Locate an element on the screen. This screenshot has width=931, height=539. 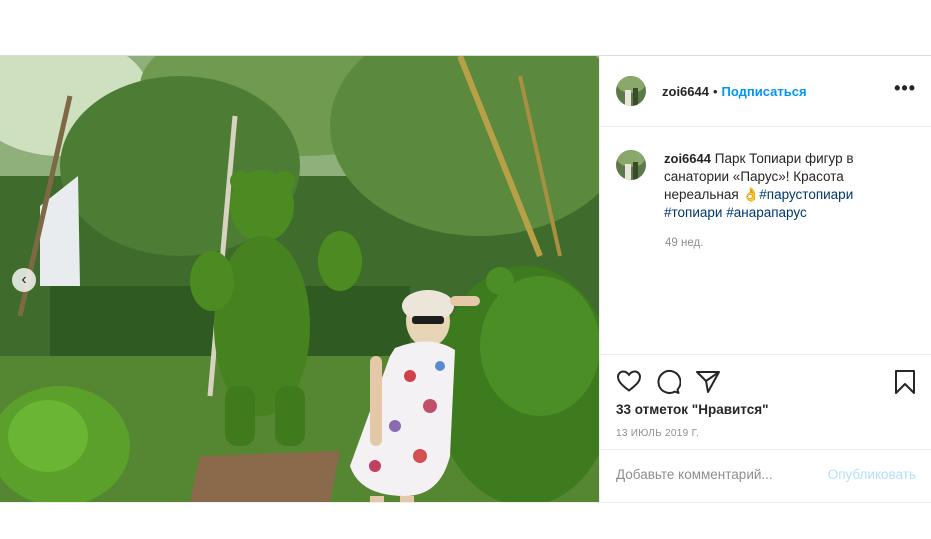
caption-avatar is located at coordinates (631, 165).